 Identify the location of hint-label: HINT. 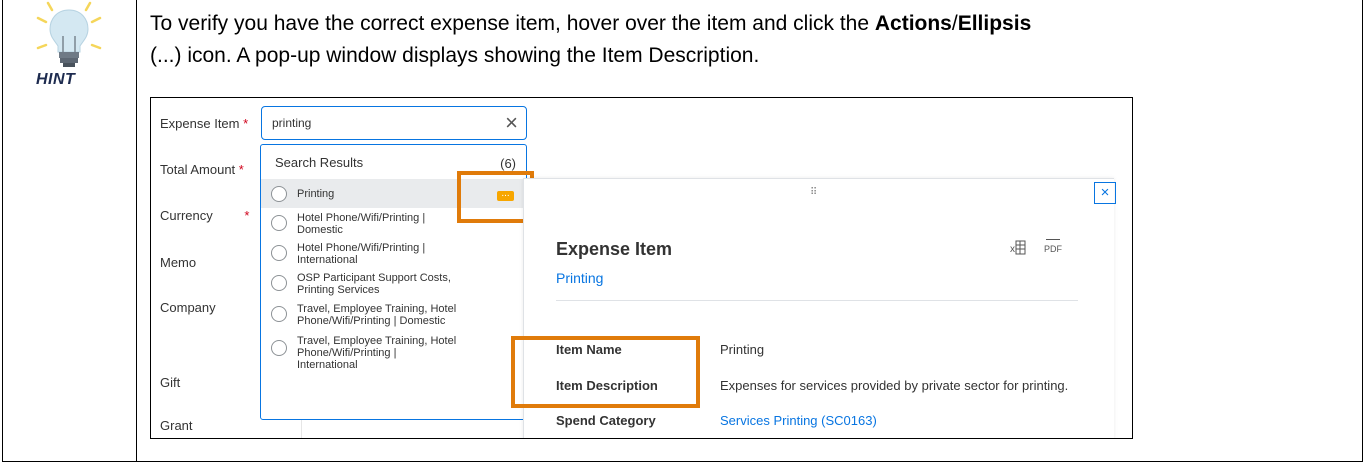
(56, 79).